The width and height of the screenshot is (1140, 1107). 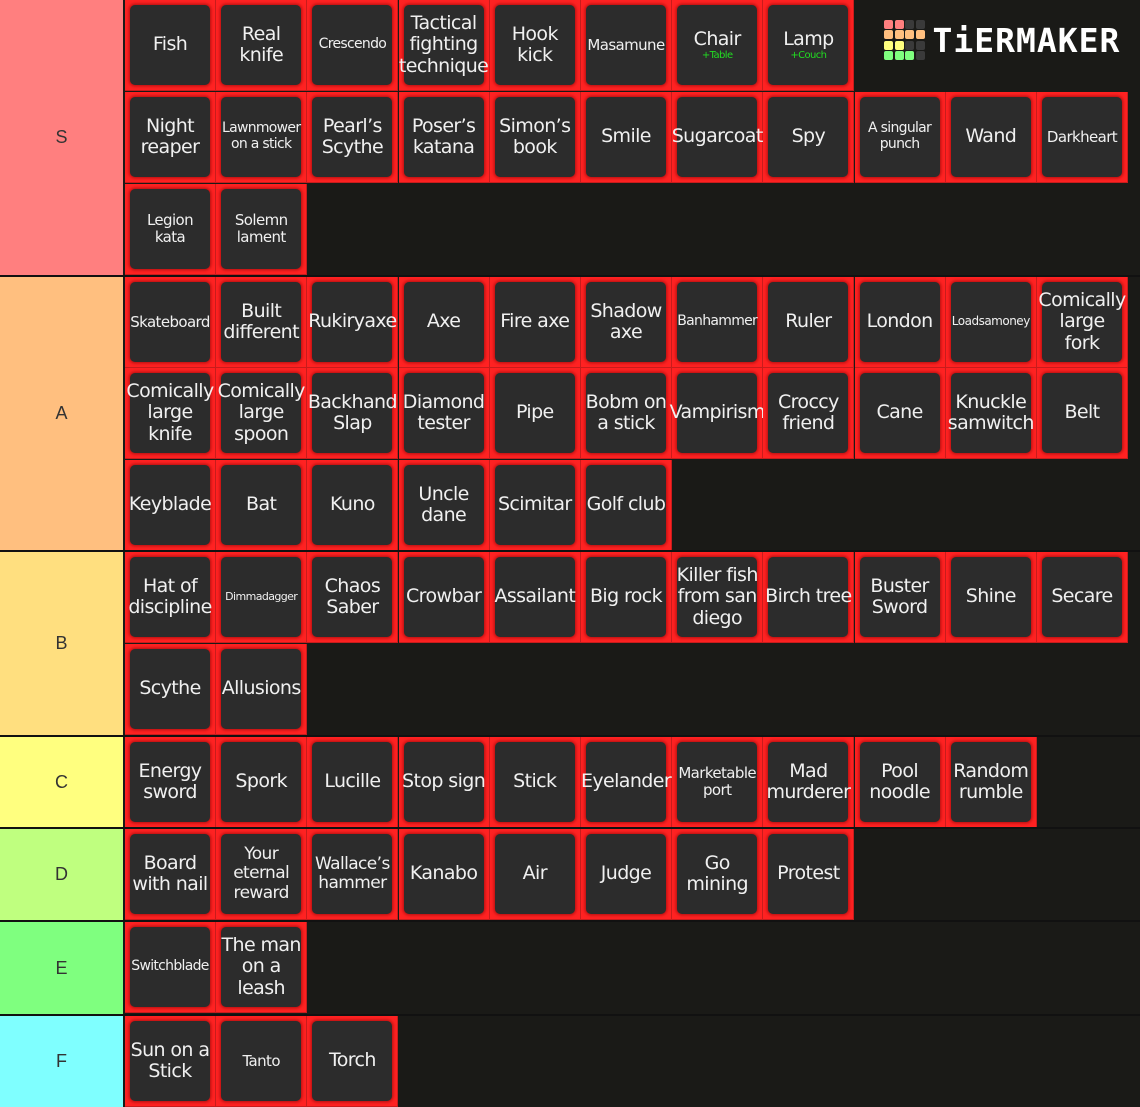 What do you see at coordinates (535, 137) in the screenshot?
I see `tier-item-simons-book: Simon’s book` at bounding box center [535, 137].